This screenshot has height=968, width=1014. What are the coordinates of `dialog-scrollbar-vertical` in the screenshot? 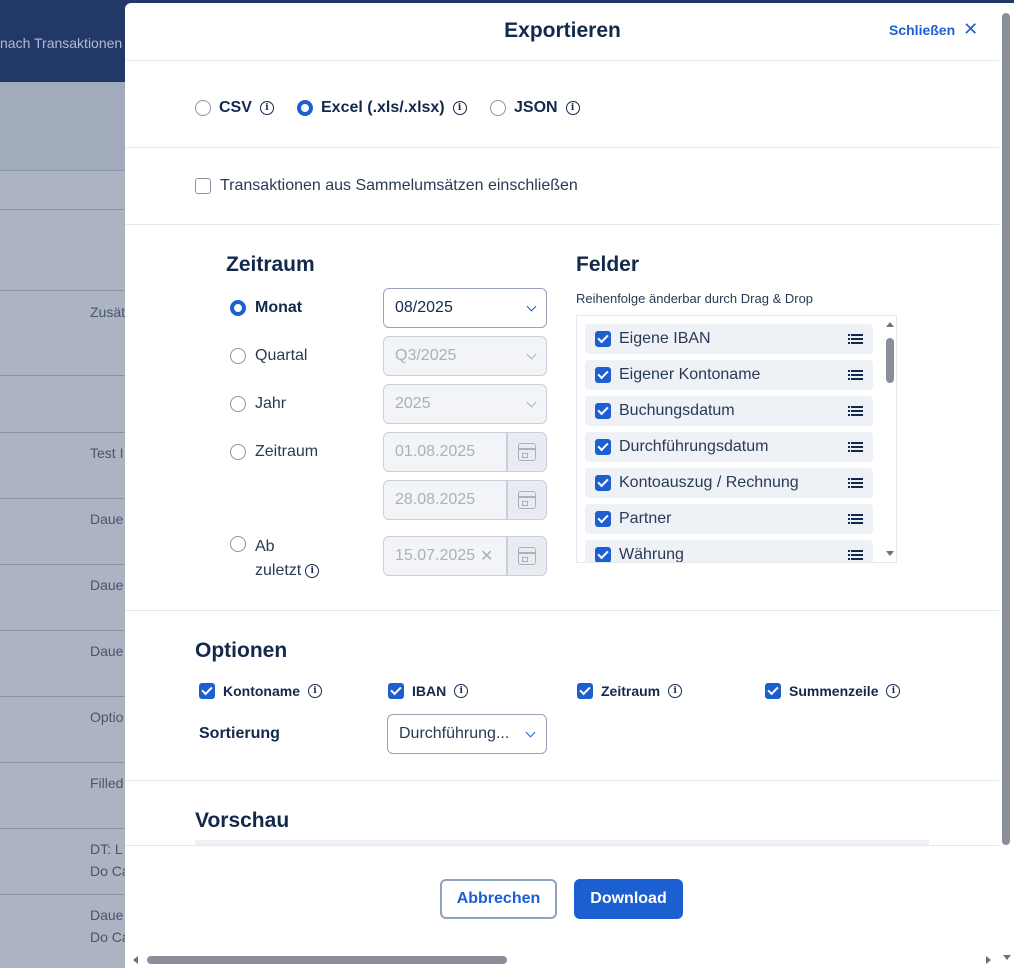 It's located at (1006, 478).